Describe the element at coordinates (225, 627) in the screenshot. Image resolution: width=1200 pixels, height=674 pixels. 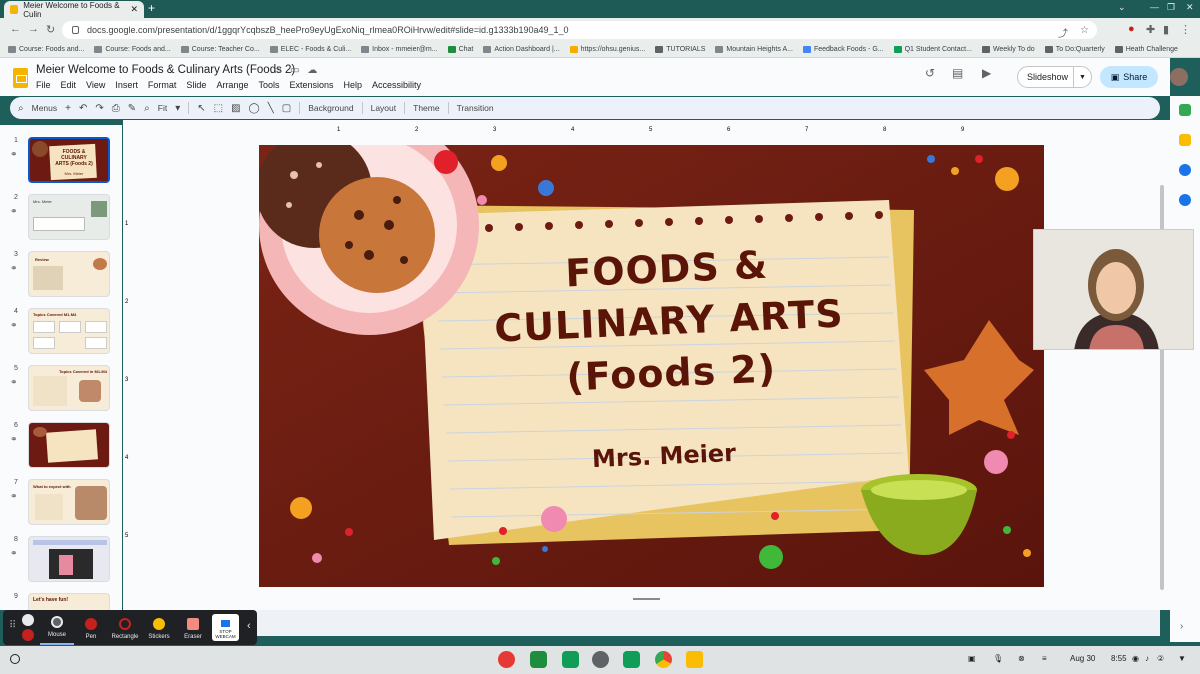
I see `stop-webcam-button: STOP WEBCAM` at that location.